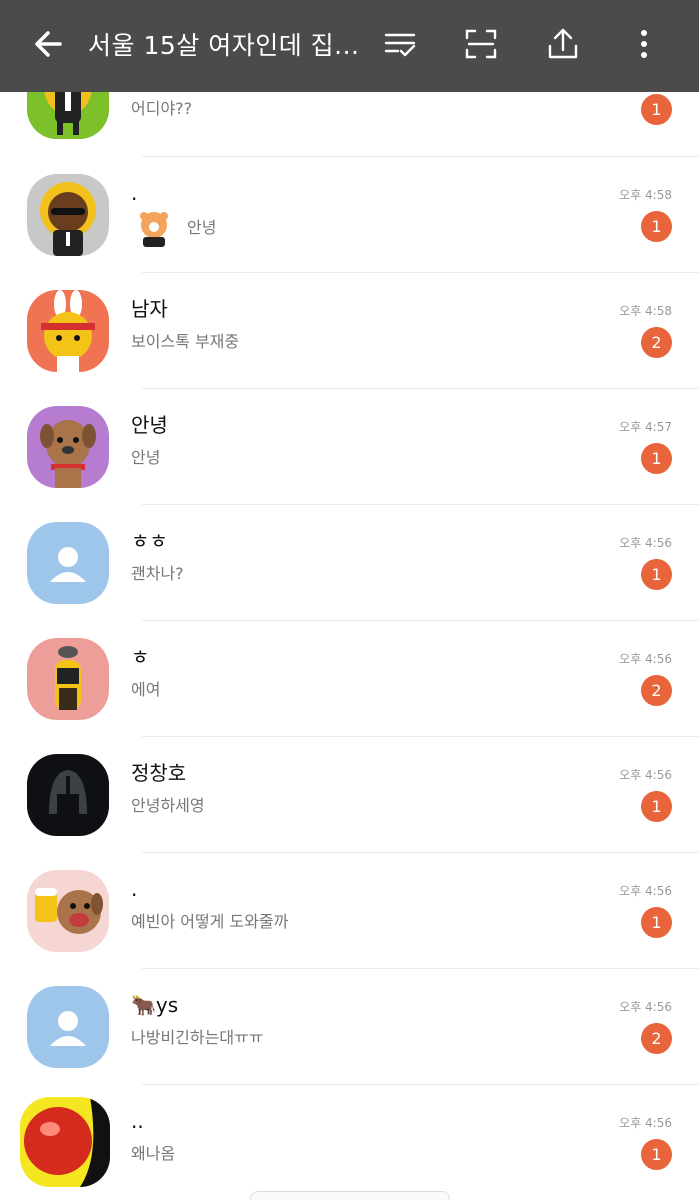 This screenshot has height=1200, width=699. What do you see at coordinates (349, 1026) in the screenshot?
I see `chat-row: 🐂ys 나방비긴하는대ㅠㅠ 오후 4:56 2` at bounding box center [349, 1026].